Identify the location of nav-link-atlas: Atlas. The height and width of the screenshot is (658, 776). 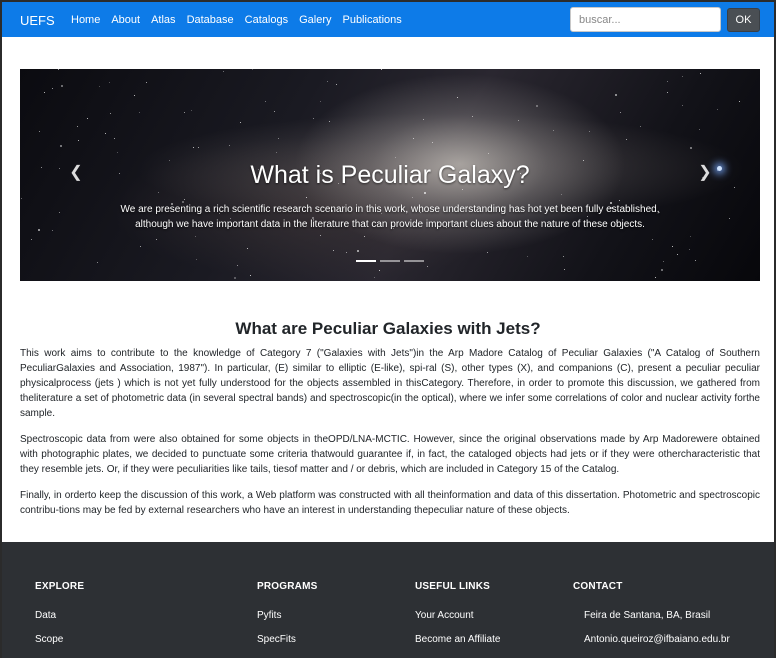
(163, 20).